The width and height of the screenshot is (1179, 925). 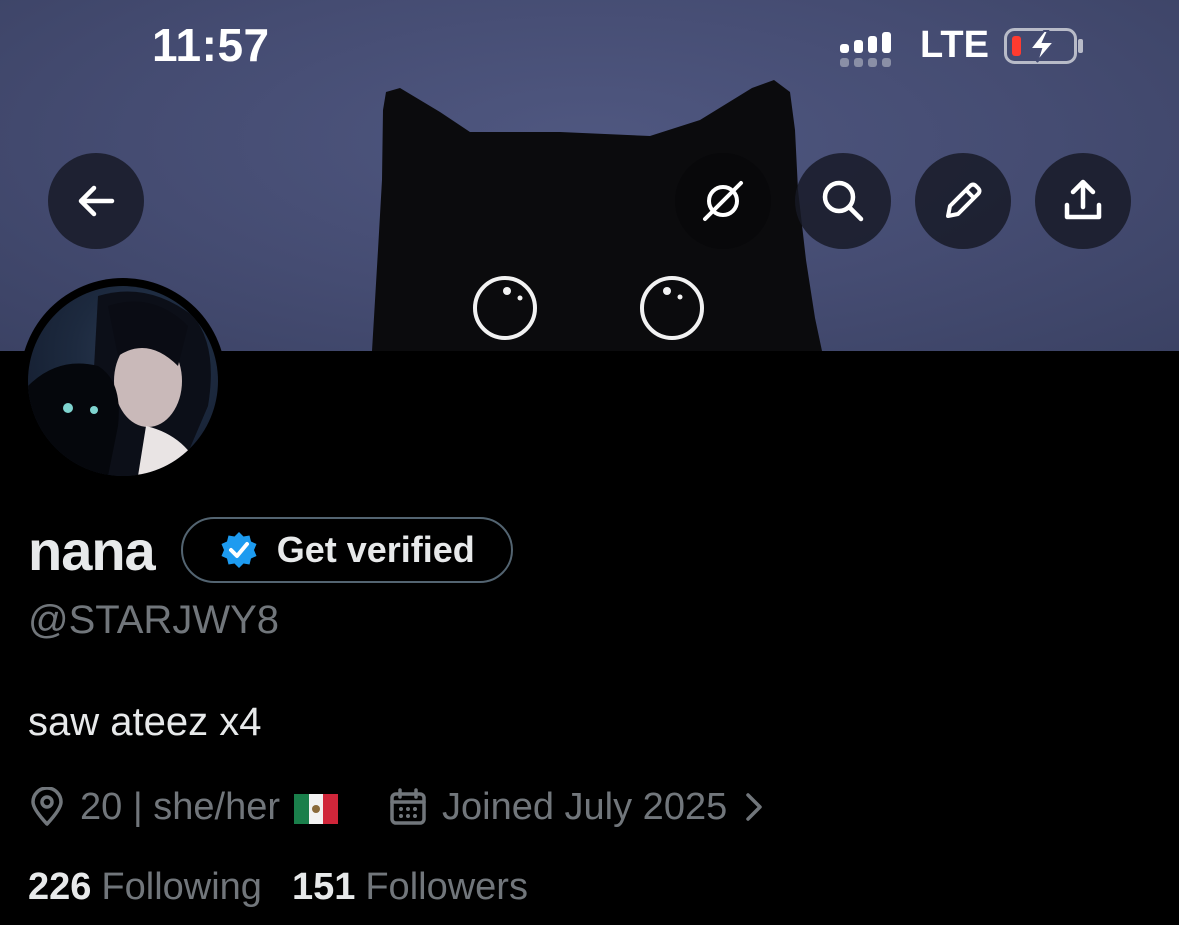 I want to click on back-button, so click(x=96, y=201).